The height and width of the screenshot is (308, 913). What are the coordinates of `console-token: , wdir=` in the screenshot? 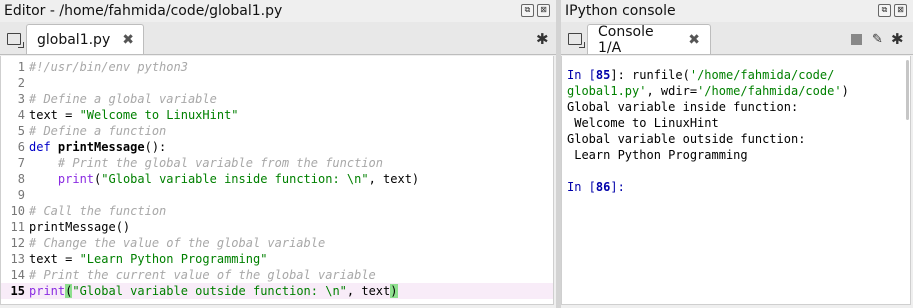 It's located at (672, 91).